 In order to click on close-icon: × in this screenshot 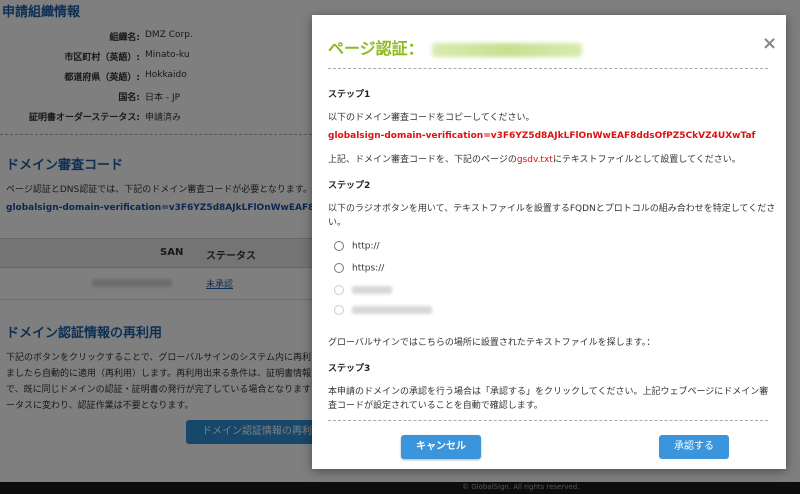, I will do `click(769, 43)`.